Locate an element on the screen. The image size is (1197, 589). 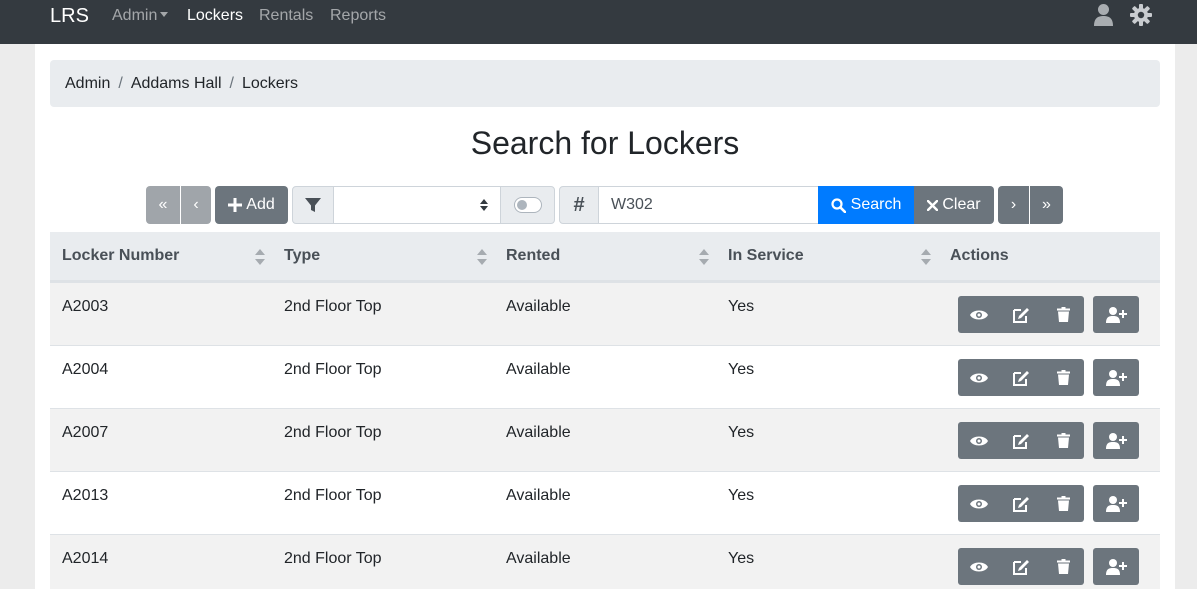
column-header-type: Type is located at coordinates (383, 256).